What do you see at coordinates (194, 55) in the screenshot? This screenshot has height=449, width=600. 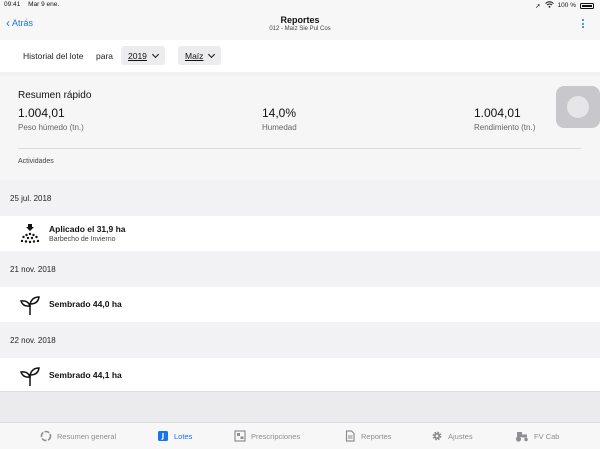 I see `crop-value: Maíz` at bounding box center [194, 55].